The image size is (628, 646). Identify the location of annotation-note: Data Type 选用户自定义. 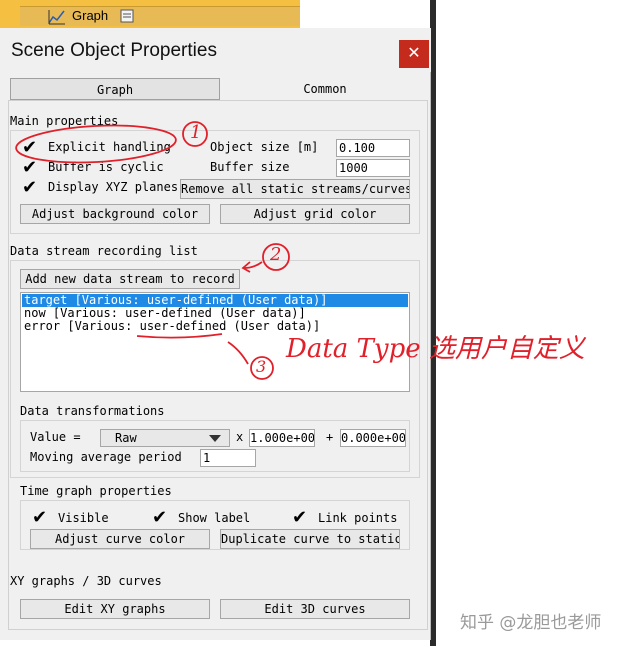
(435, 349).